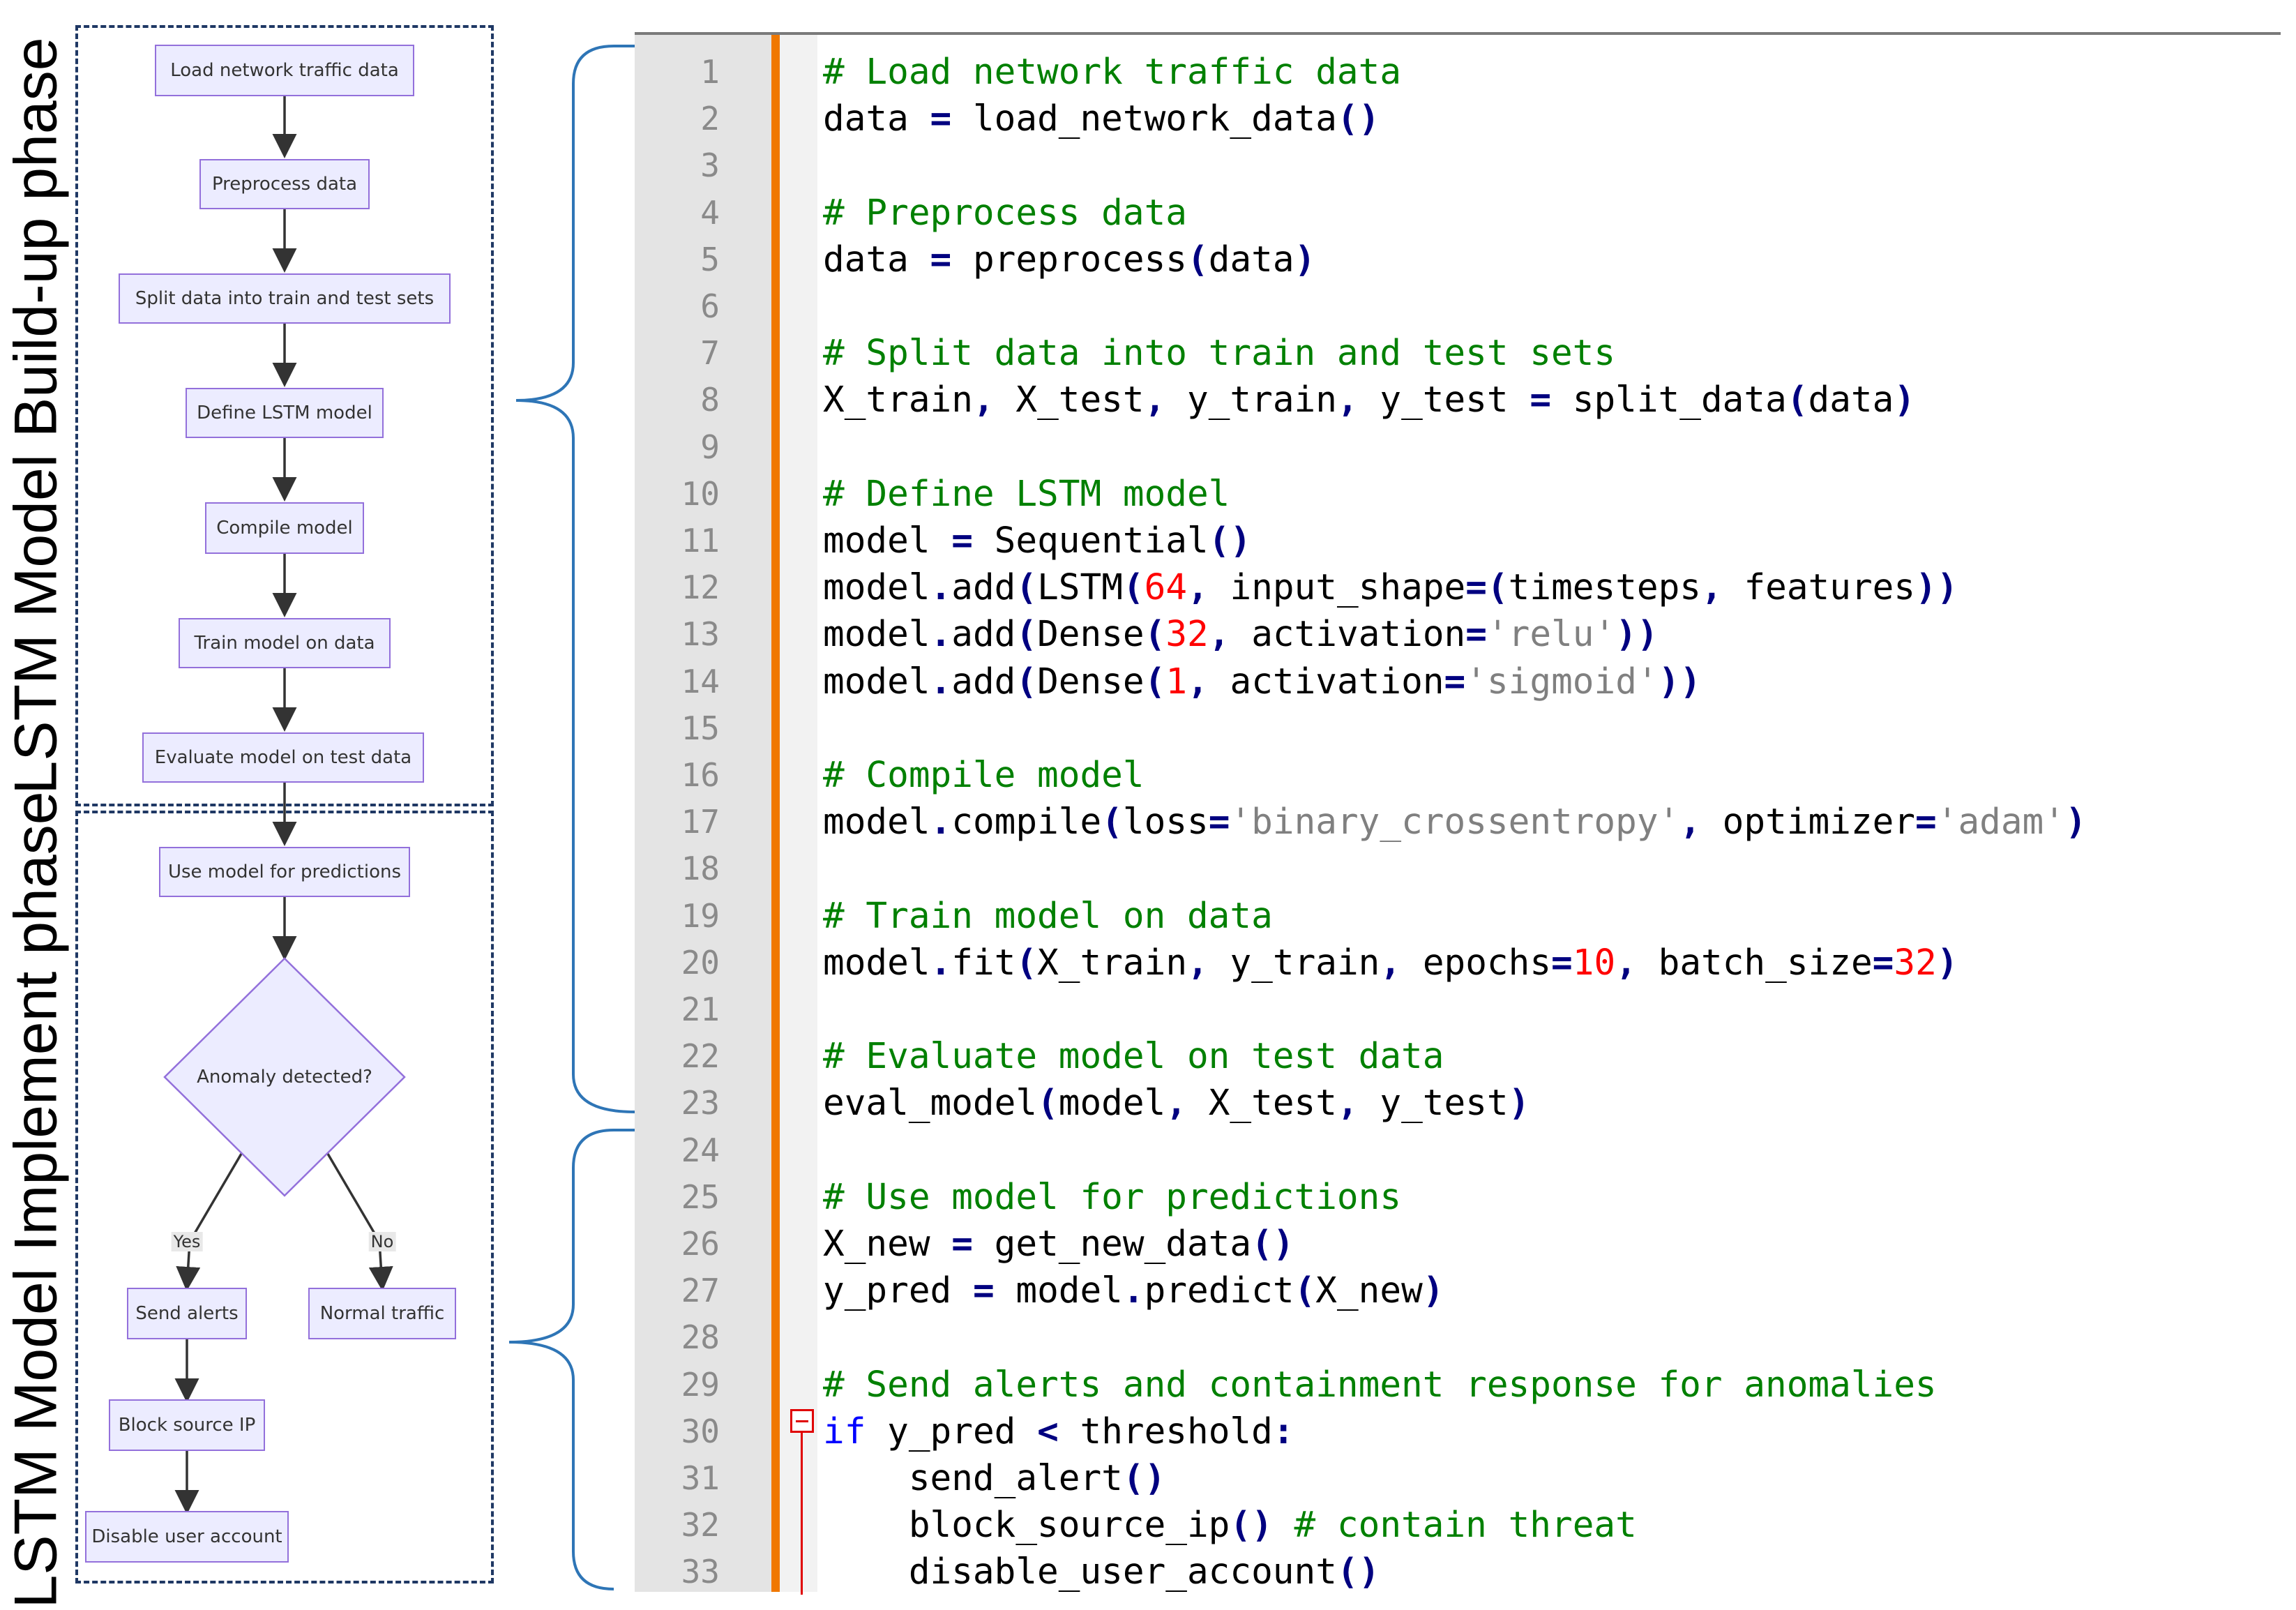  Describe the element at coordinates (700, 634) in the screenshot. I see `line-number: 13` at that location.